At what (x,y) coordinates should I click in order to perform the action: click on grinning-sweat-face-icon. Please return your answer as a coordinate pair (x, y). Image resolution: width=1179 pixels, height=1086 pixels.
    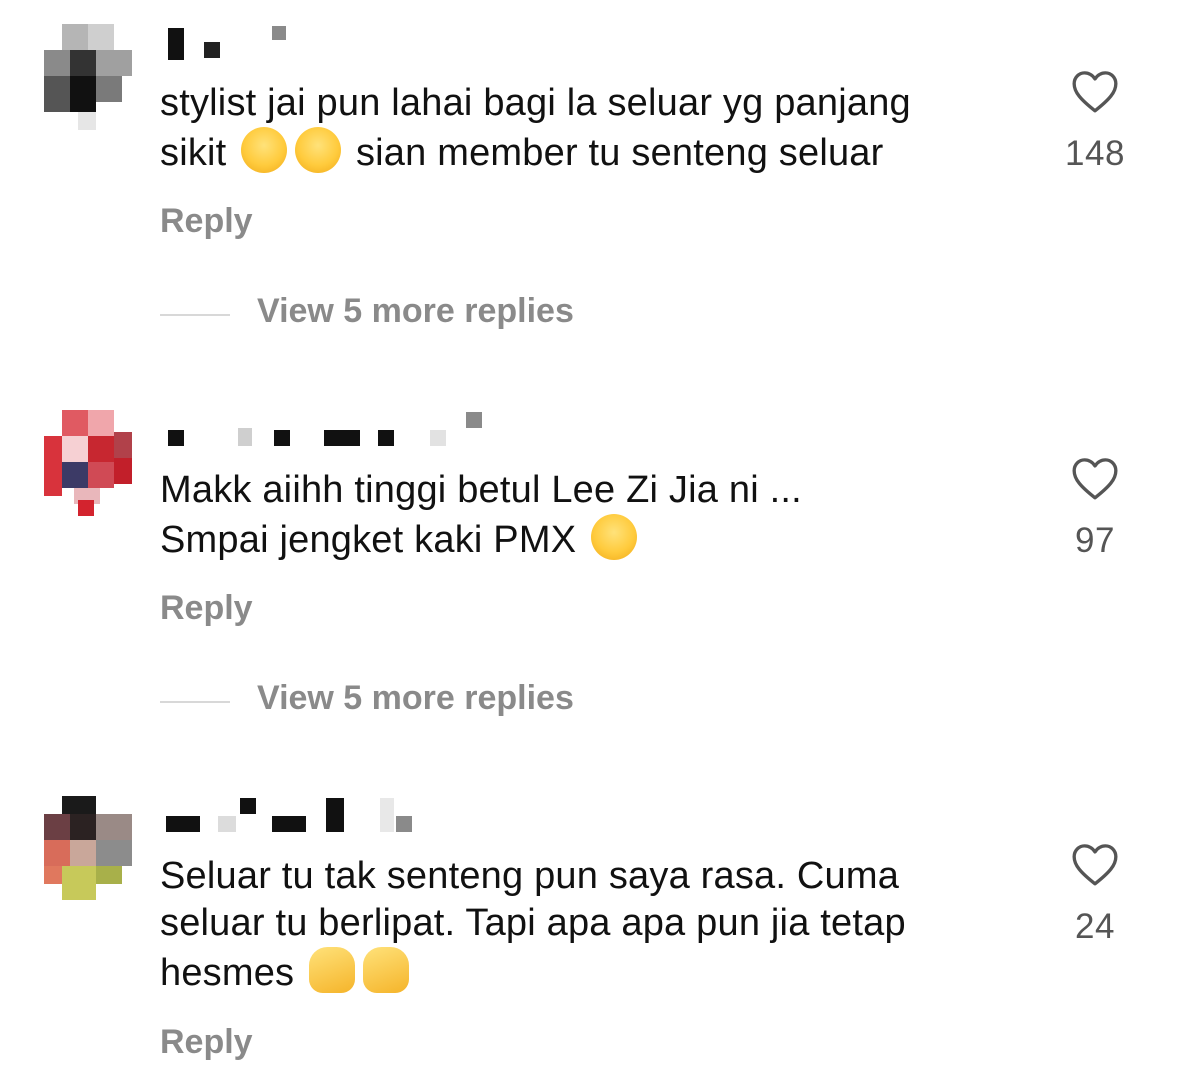
    Looking at the image, I should click on (614, 537).